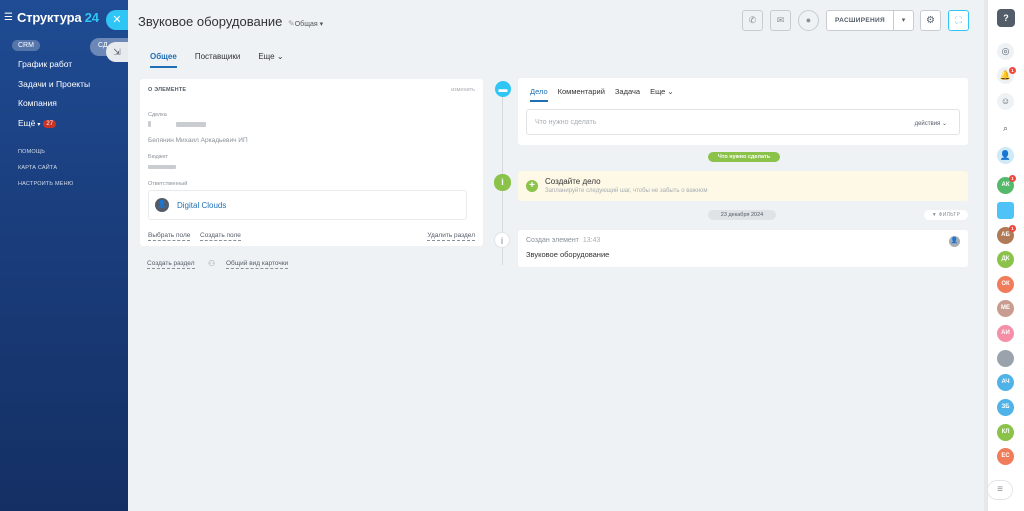 The height and width of the screenshot is (511, 1024). Describe the element at coordinates (171, 264) in the screenshot. I see `create-section-link: Создать раздел` at that location.